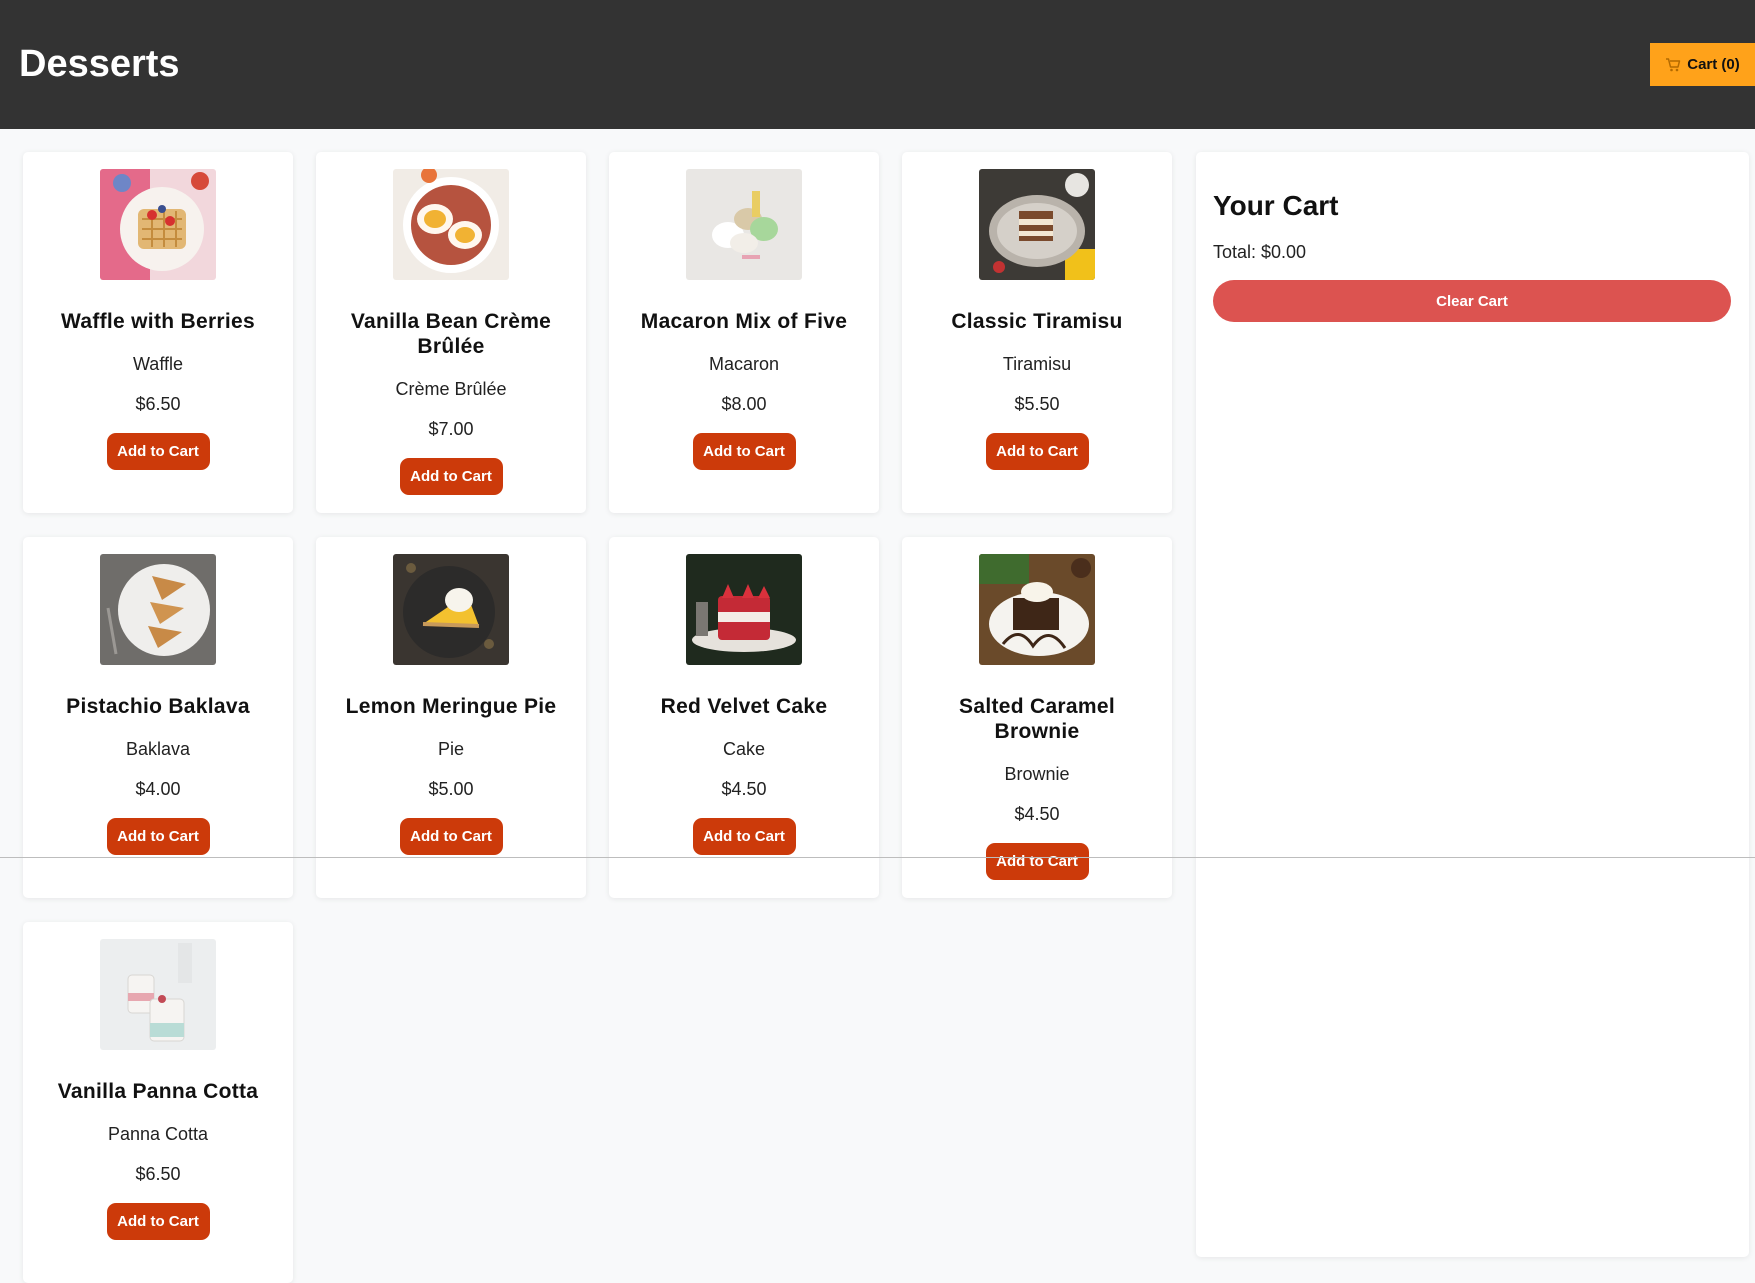 This screenshot has height=1283, width=1755. I want to click on product-name: Salted Caramel Brownie, so click(1037, 719).